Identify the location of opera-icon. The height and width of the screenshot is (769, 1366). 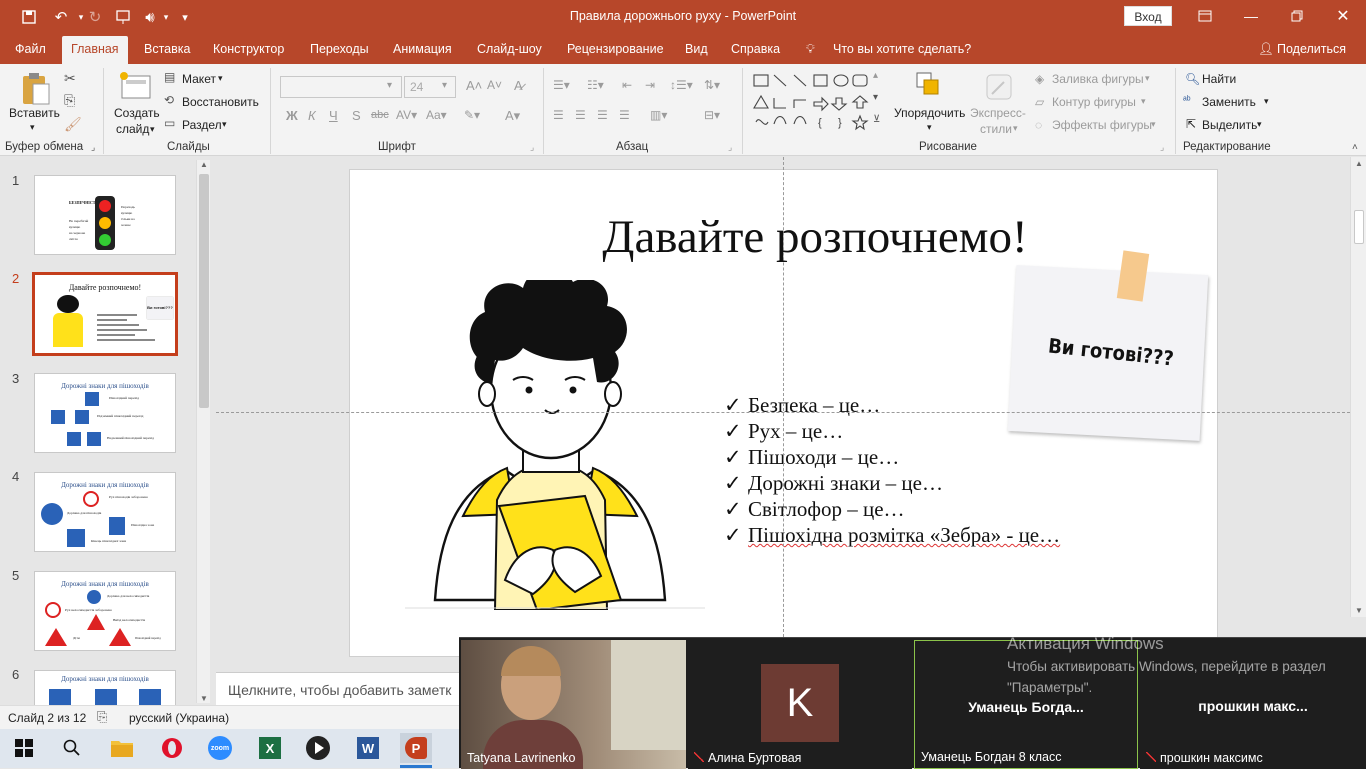
(172, 748).